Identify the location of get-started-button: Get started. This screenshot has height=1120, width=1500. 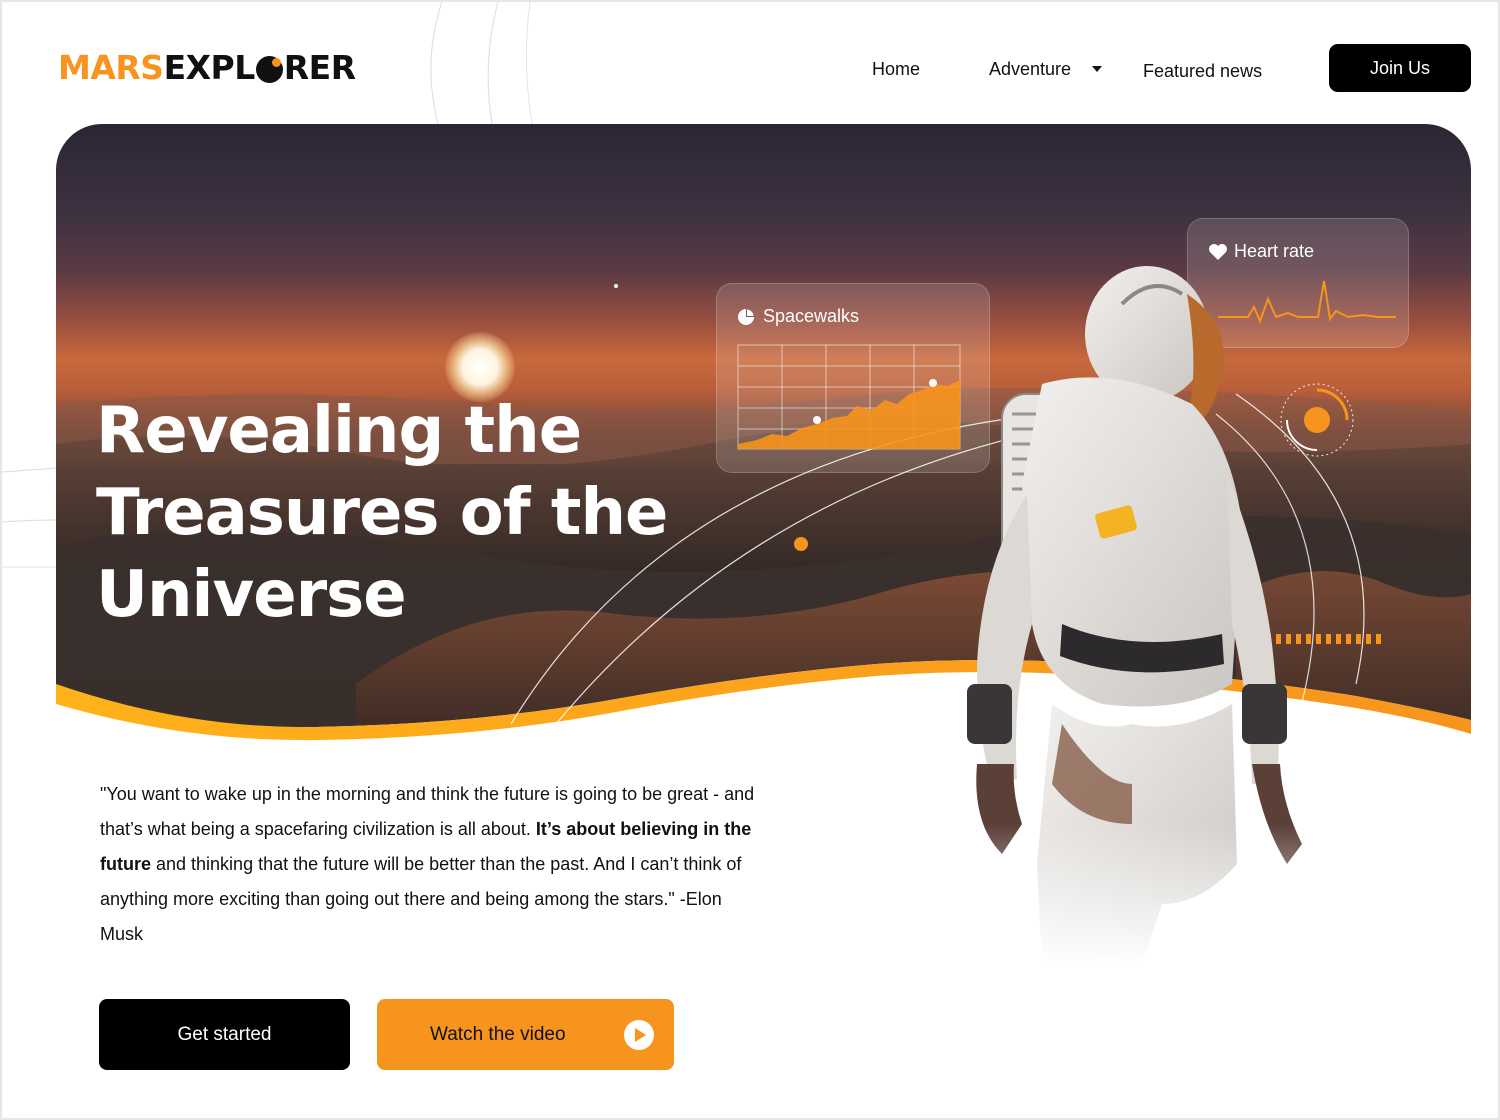
(224, 1034).